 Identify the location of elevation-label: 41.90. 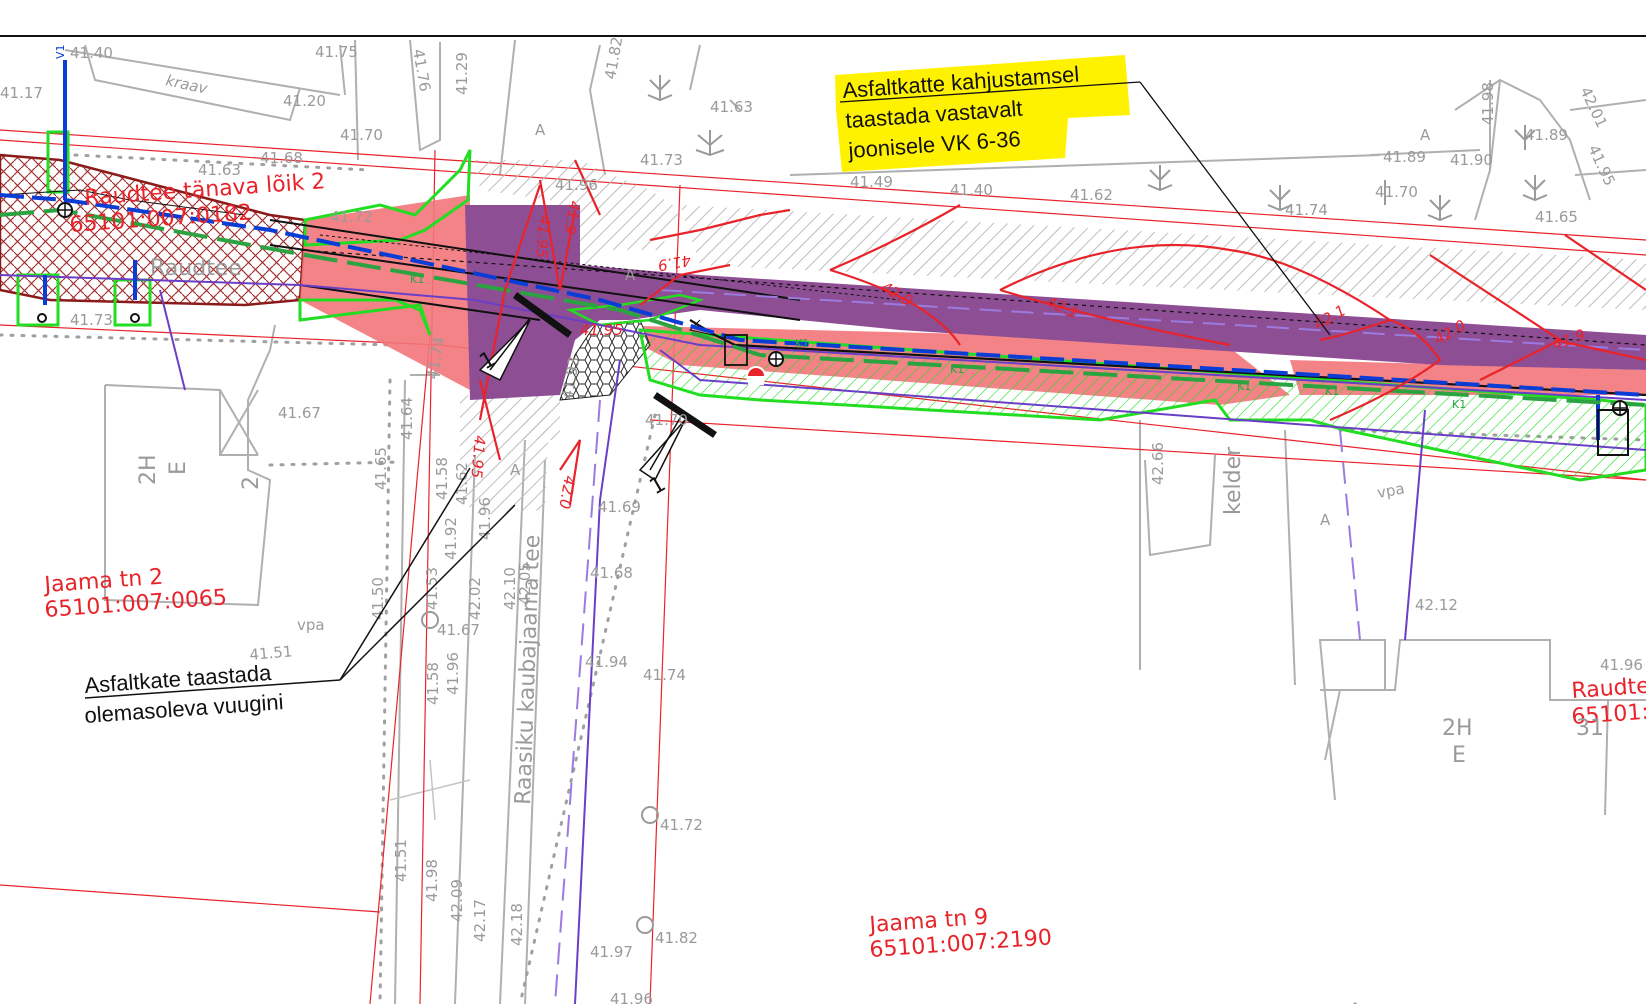
(1471, 160).